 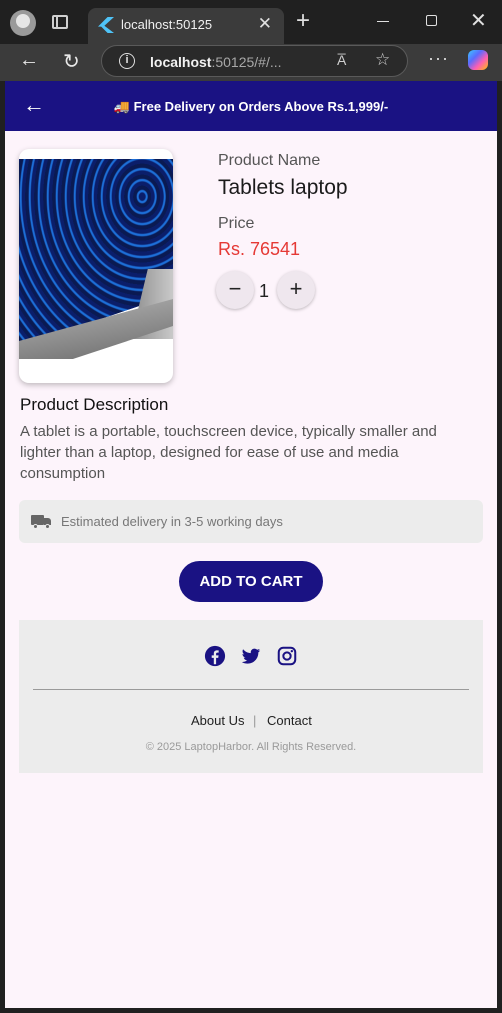 I want to click on profile-avatar, so click(x=23, y=23).